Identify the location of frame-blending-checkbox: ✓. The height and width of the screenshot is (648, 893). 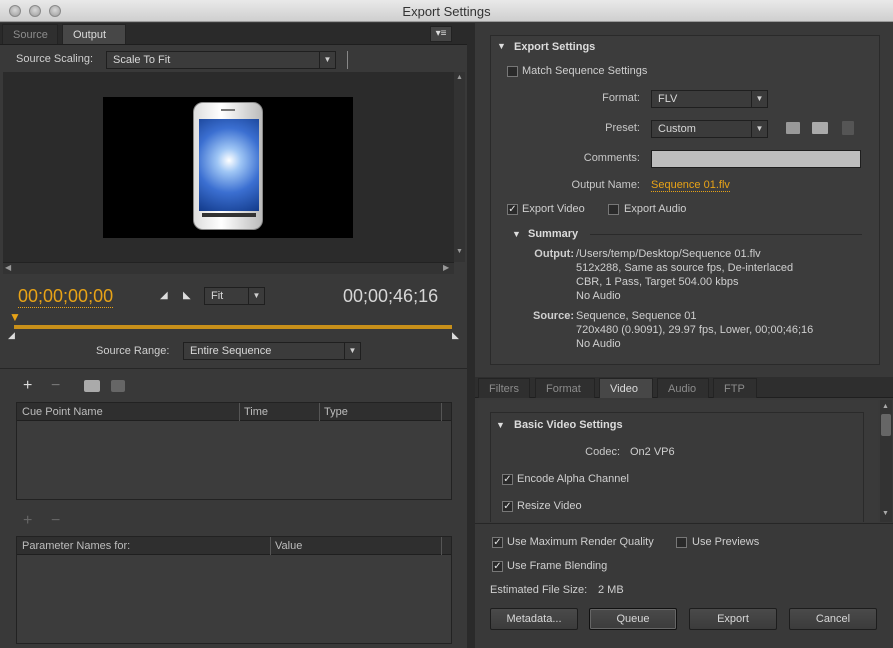
(497, 566).